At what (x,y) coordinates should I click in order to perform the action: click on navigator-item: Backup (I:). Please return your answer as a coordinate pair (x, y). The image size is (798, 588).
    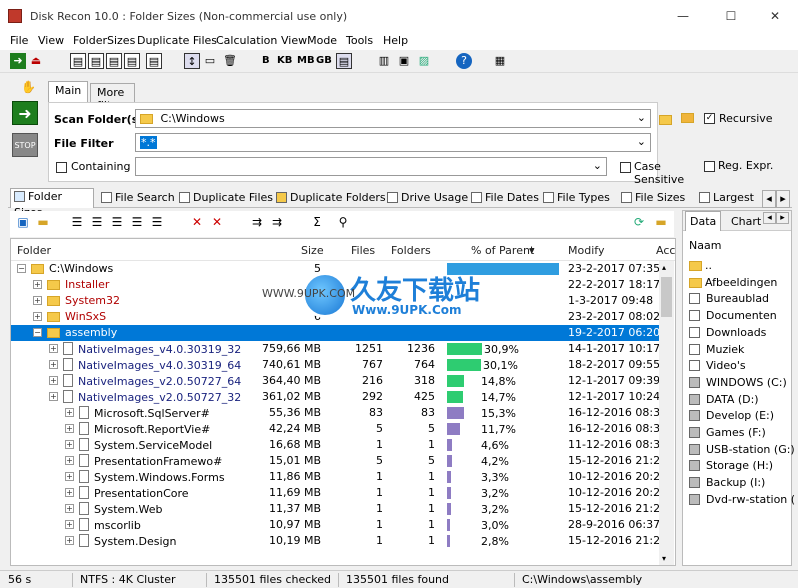
    Looking at the image, I should click on (727, 482).